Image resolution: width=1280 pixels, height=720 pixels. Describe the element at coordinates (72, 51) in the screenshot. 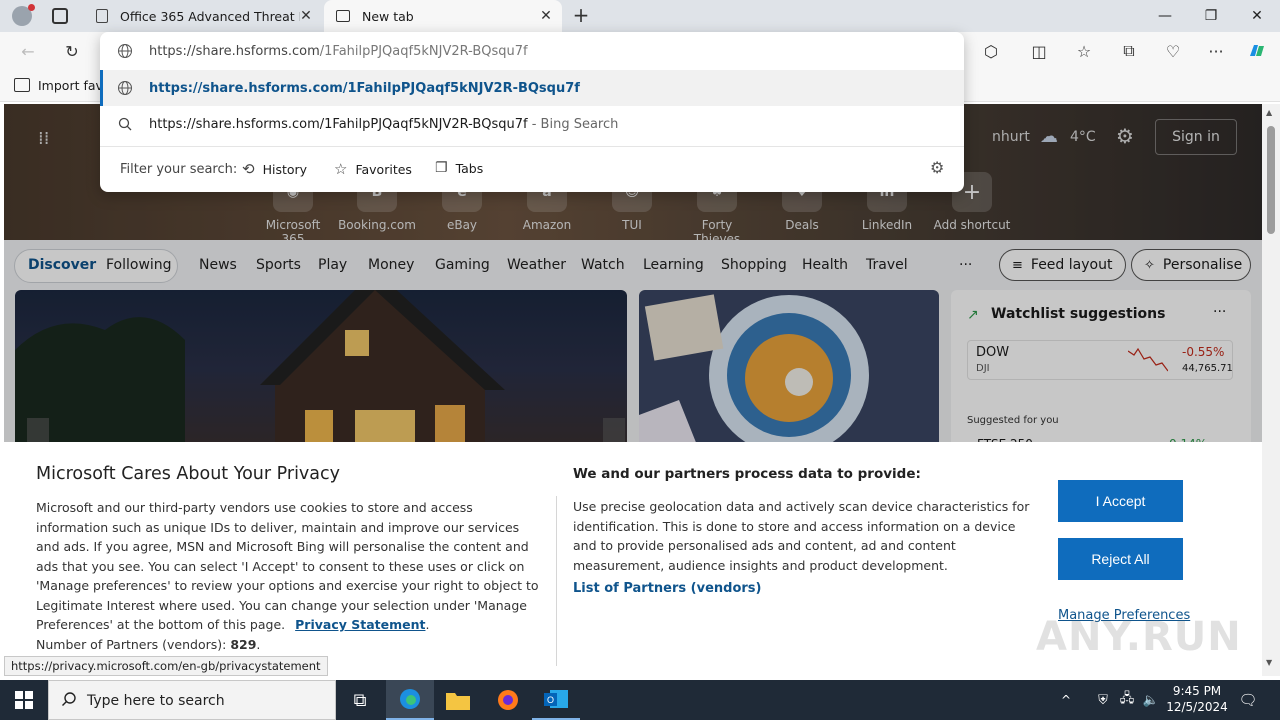

I see `refresh-icon: ↻` at that location.